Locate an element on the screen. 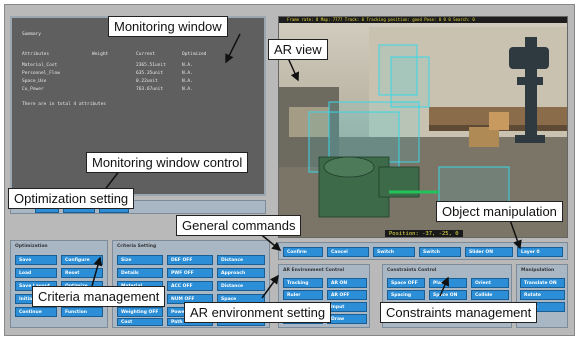 The width and height of the screenshot is (579, 340). callout-monitoring-control: Monitoring window control is located at coordinates (167, 162).